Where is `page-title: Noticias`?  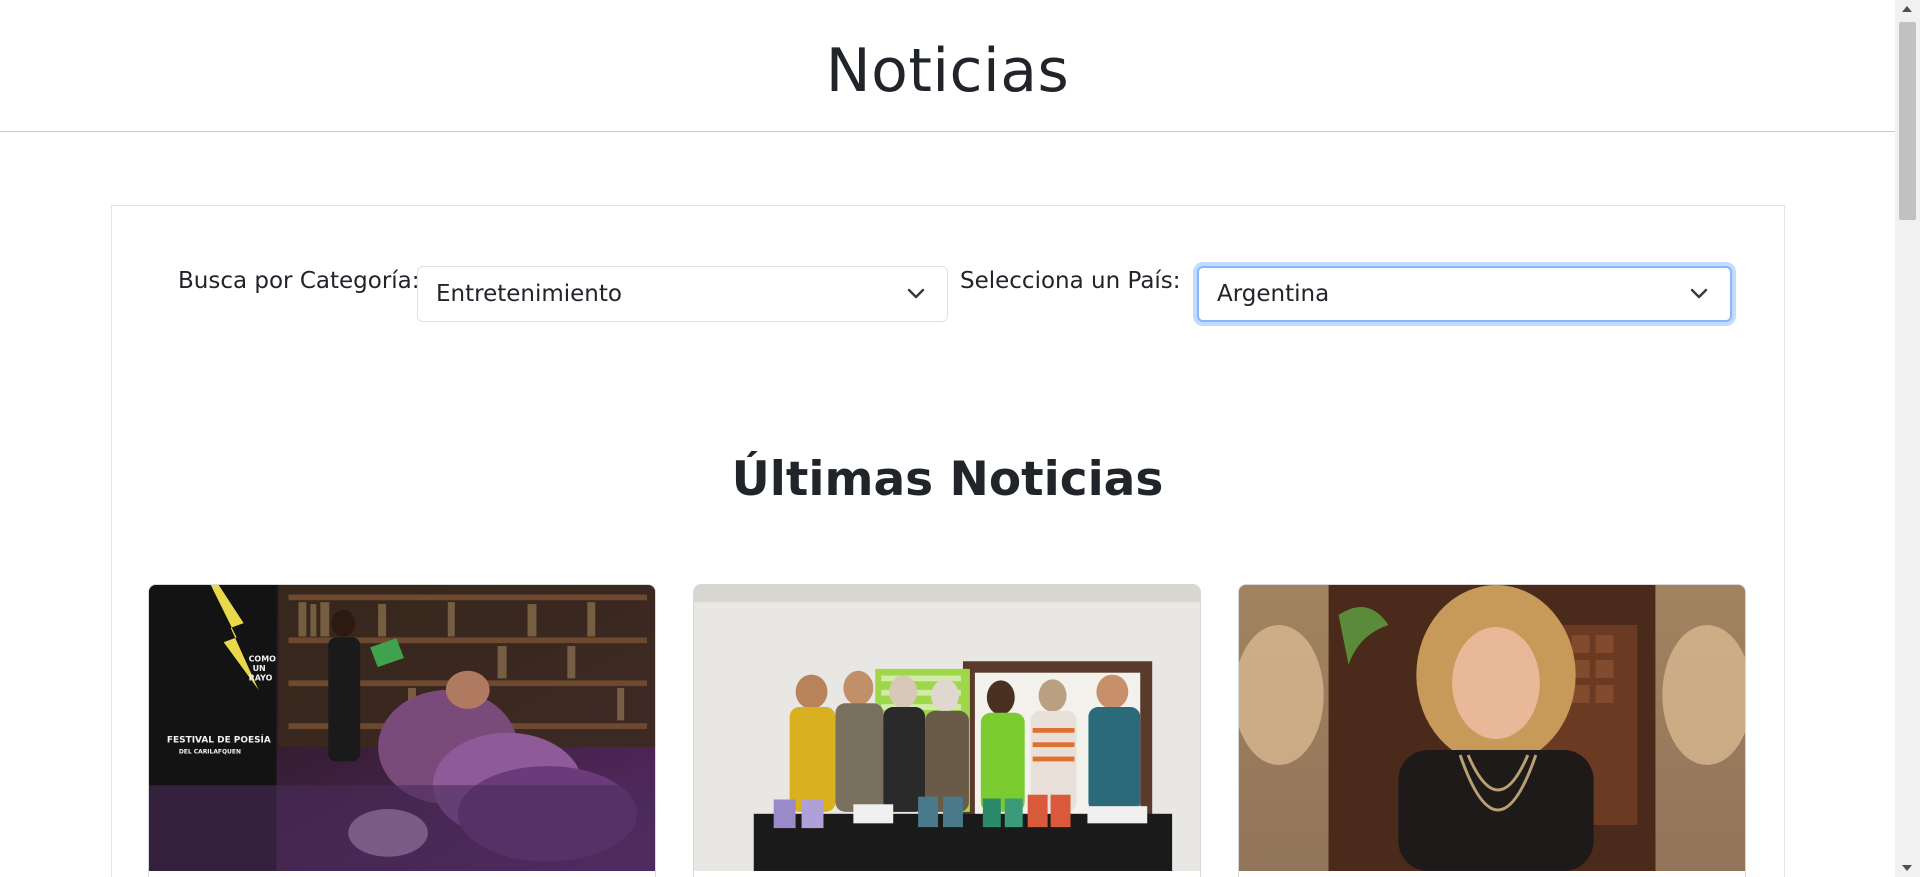
page-title: Noticias is located at coordinates (947, 71).